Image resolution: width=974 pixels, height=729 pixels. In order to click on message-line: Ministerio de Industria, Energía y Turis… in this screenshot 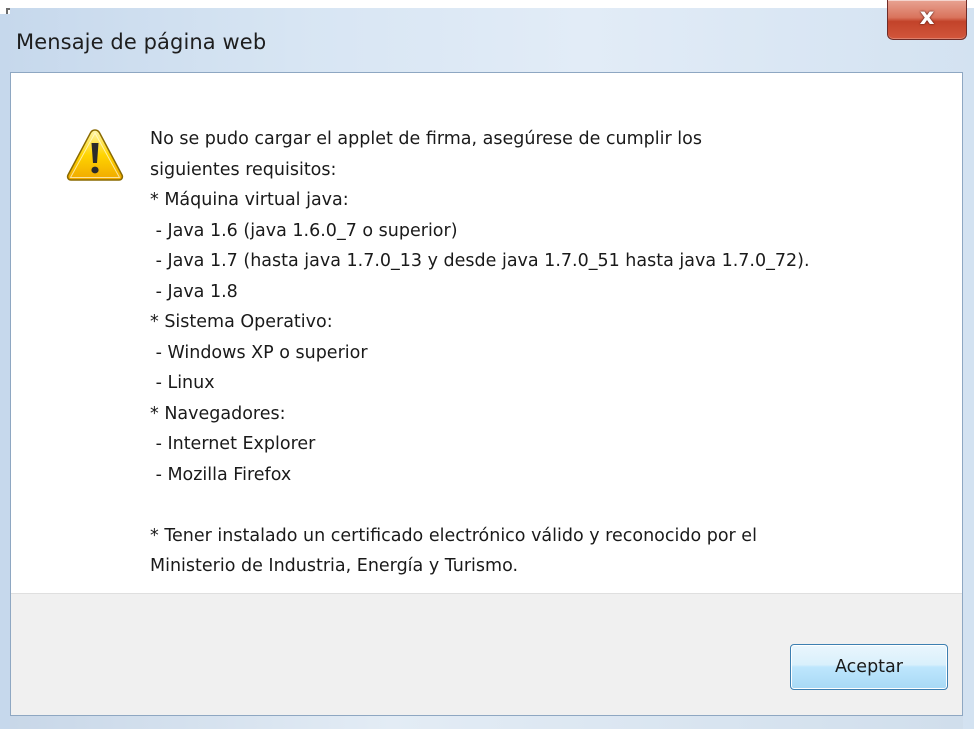, I will do `click(334, 566)`.